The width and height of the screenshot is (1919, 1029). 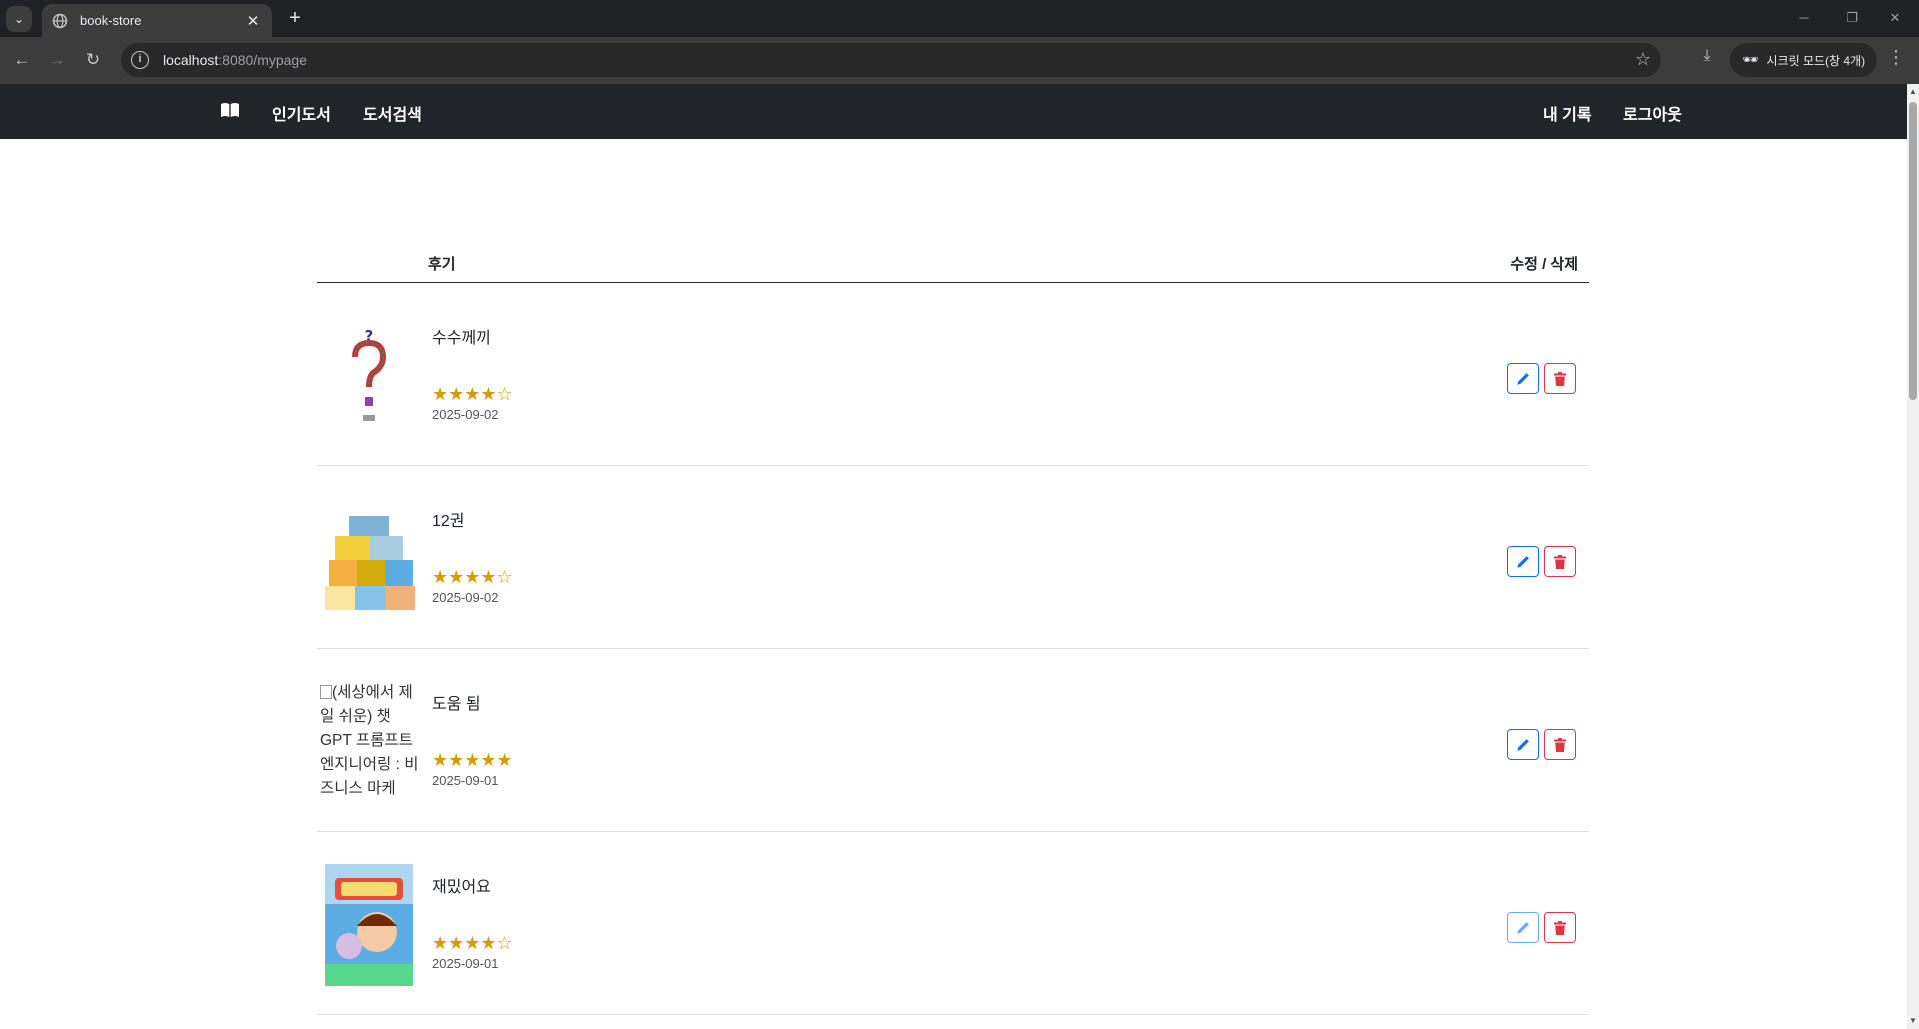 I want to click on minimize-button: ─, so click(x=1804, y=18).